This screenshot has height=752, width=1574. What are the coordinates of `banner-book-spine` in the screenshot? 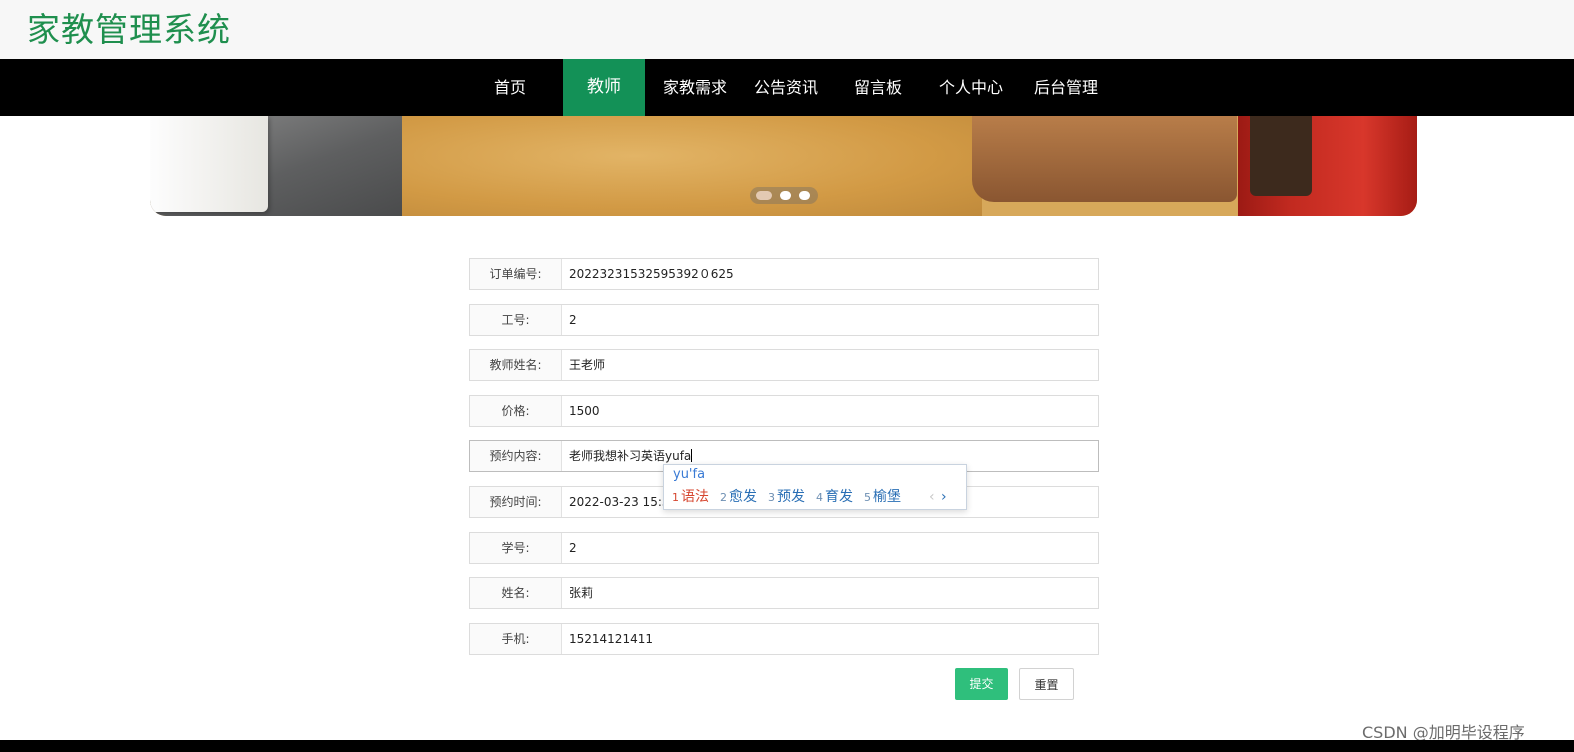 It's located at (1281, 156).